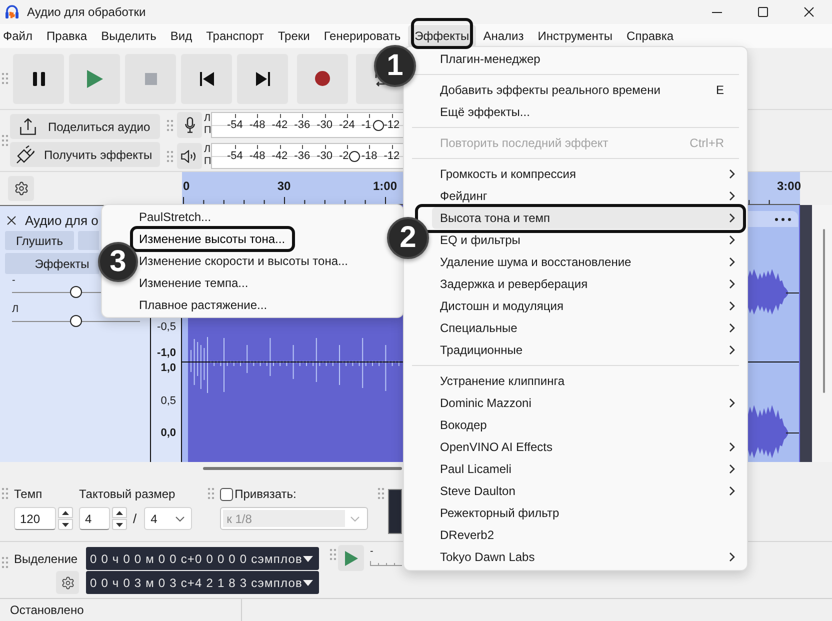  What do you see at coordinates (372, 552) in the screenshot?
I see `speed-label: -` at bounding box center [372, 552].